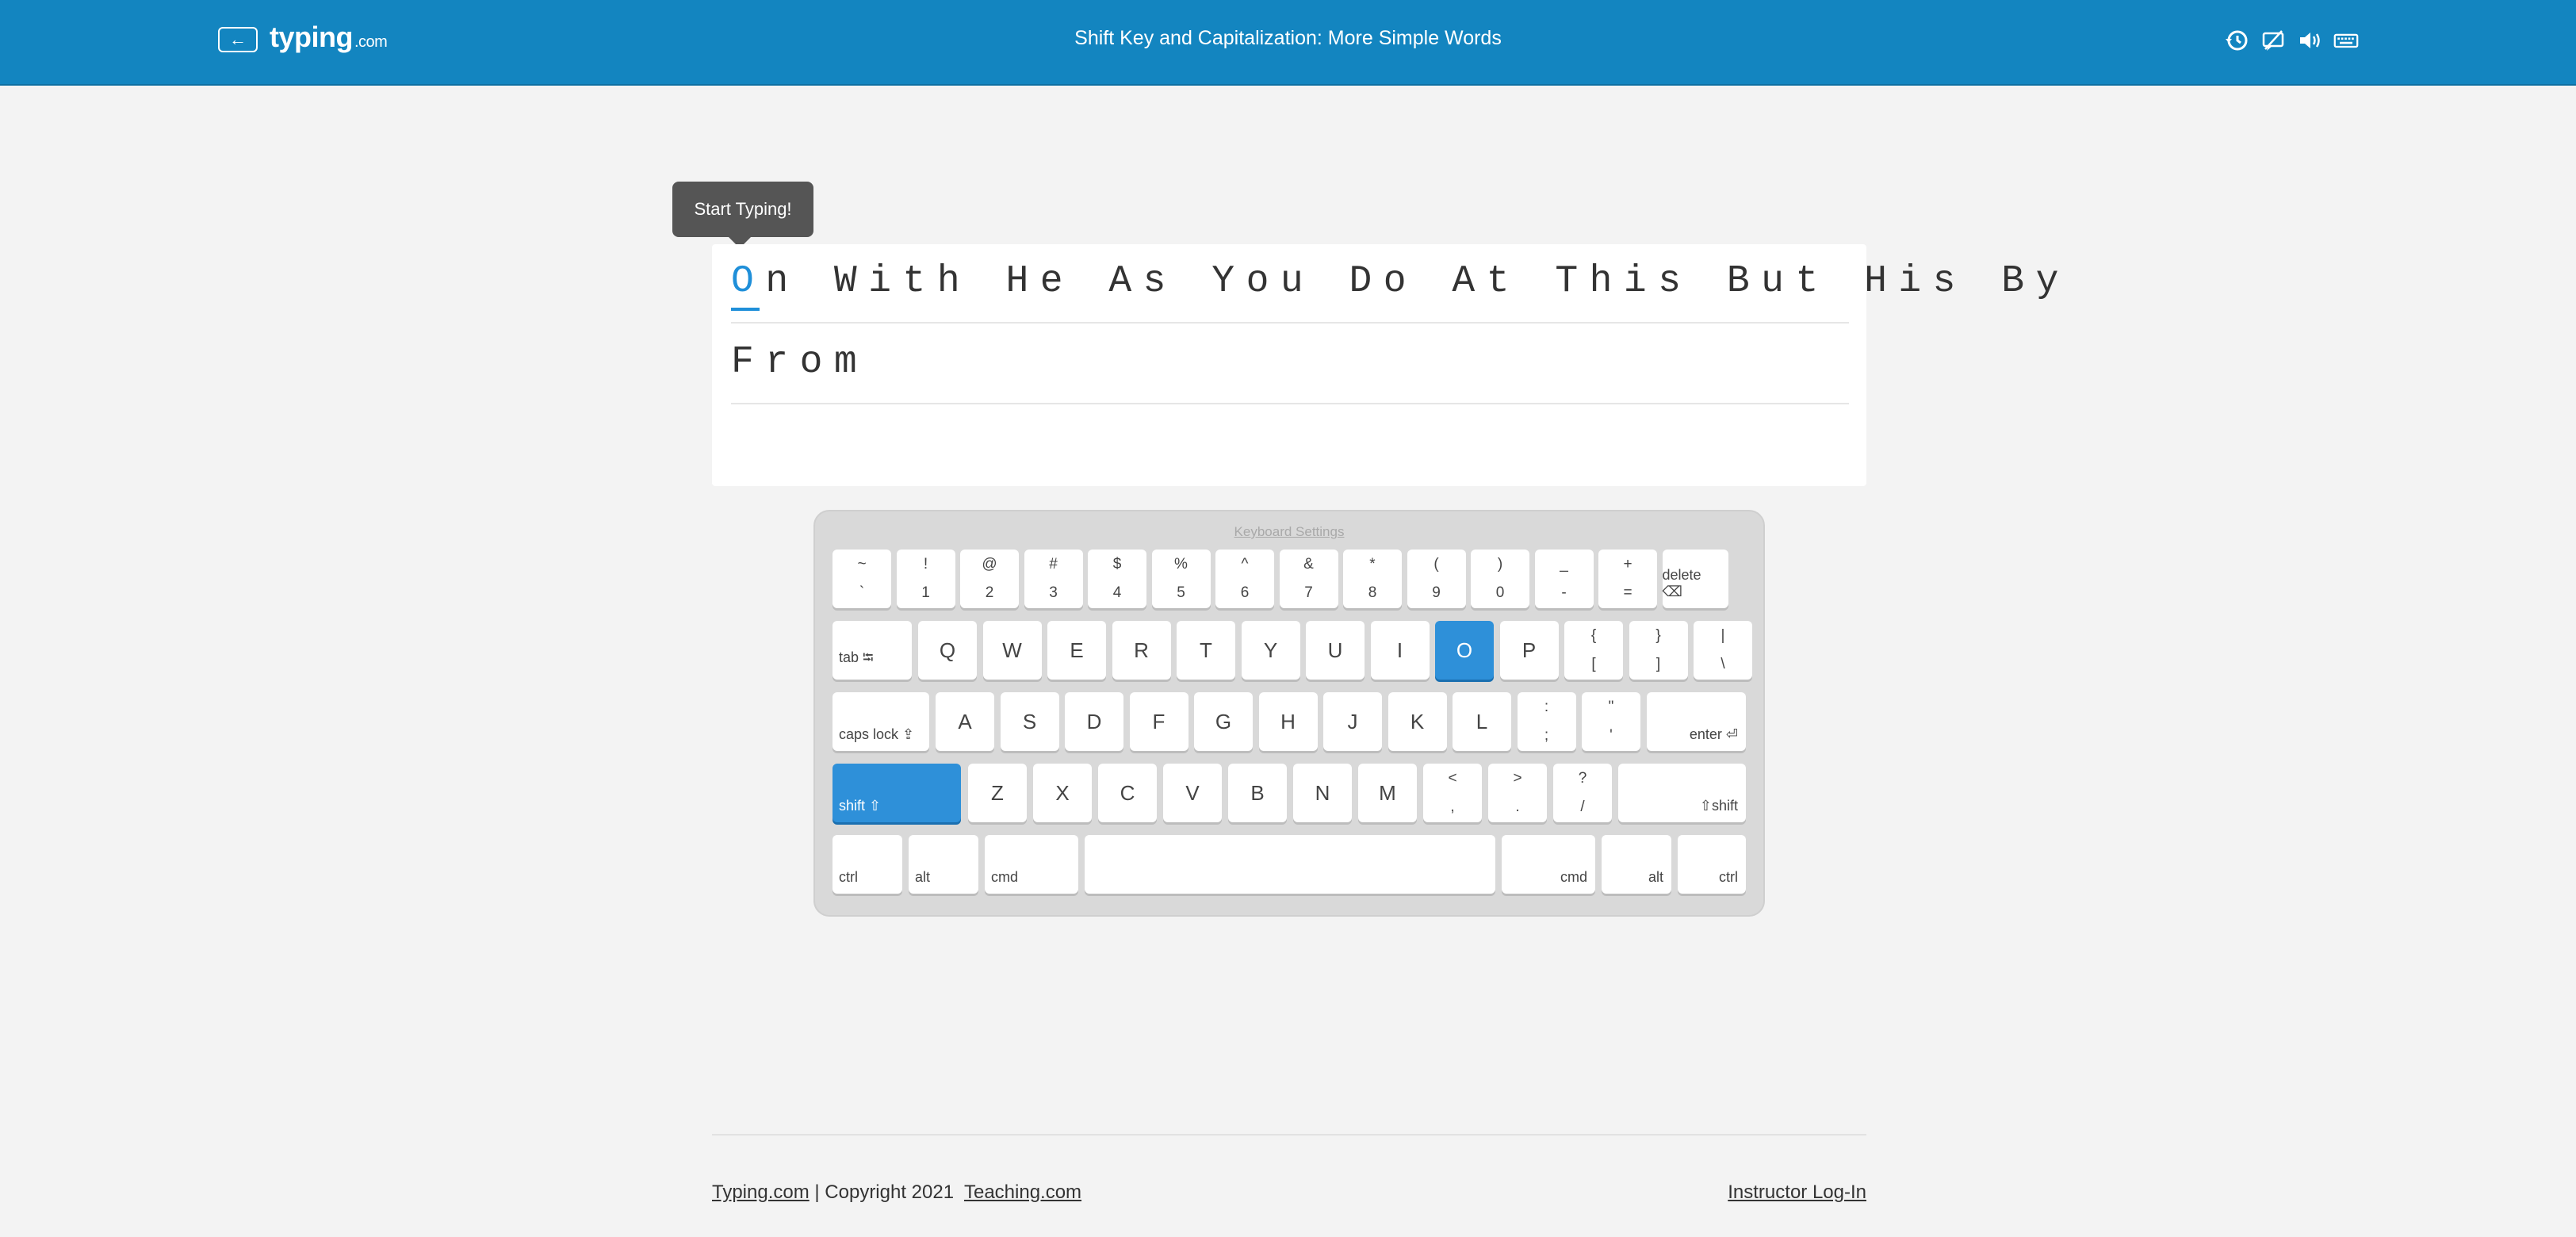 Image resolution: width=2576 pixels, height=1237 pixels. Describe the element at coordinates (1658, 650) in the screenshot. I see `key-bracket-1: }]` at that location.